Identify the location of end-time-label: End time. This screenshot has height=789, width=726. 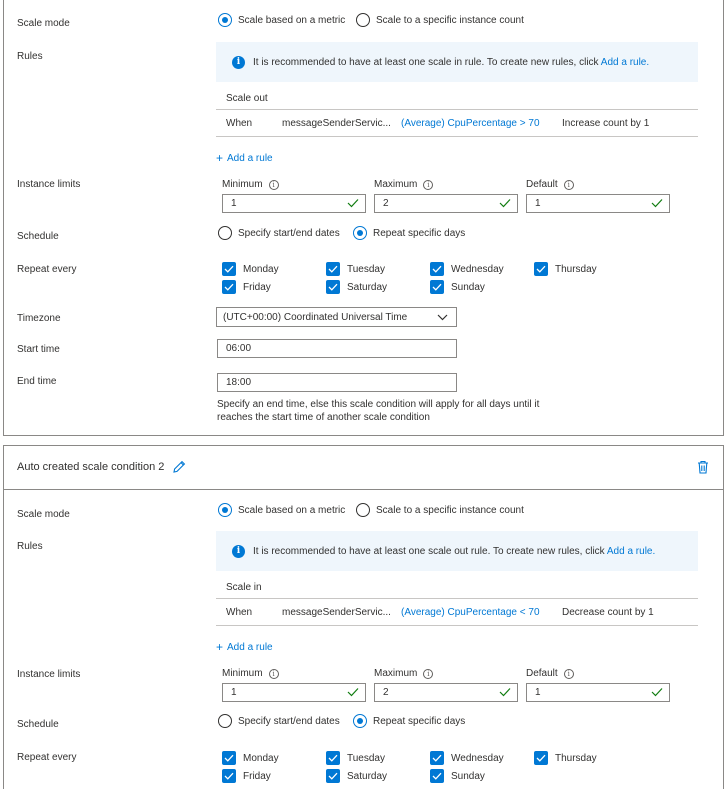
(37, 381).